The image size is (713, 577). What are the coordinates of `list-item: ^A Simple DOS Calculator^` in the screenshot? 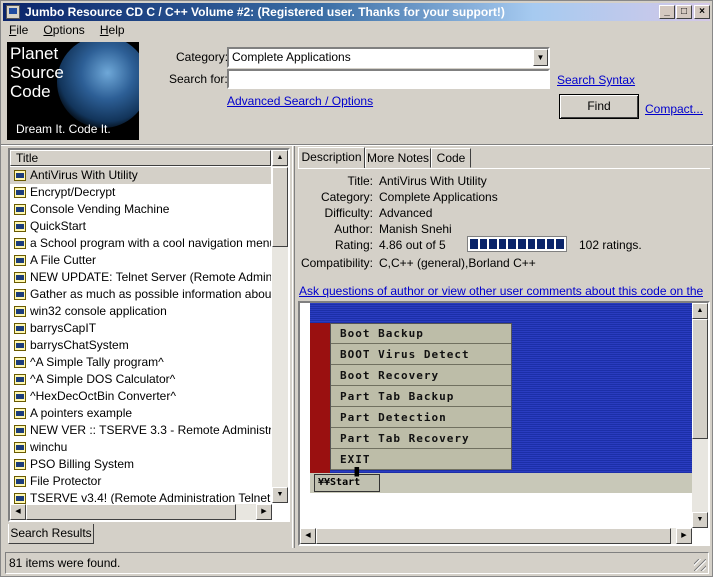 It's located at (140, 379).